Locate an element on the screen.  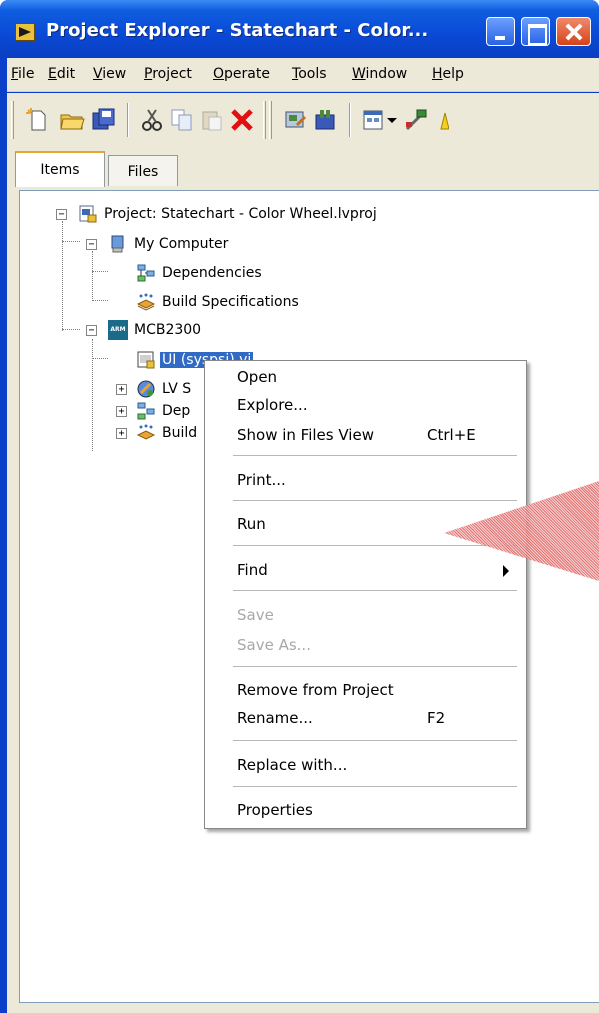
maximize-icon is located at coordinates (535, 31).